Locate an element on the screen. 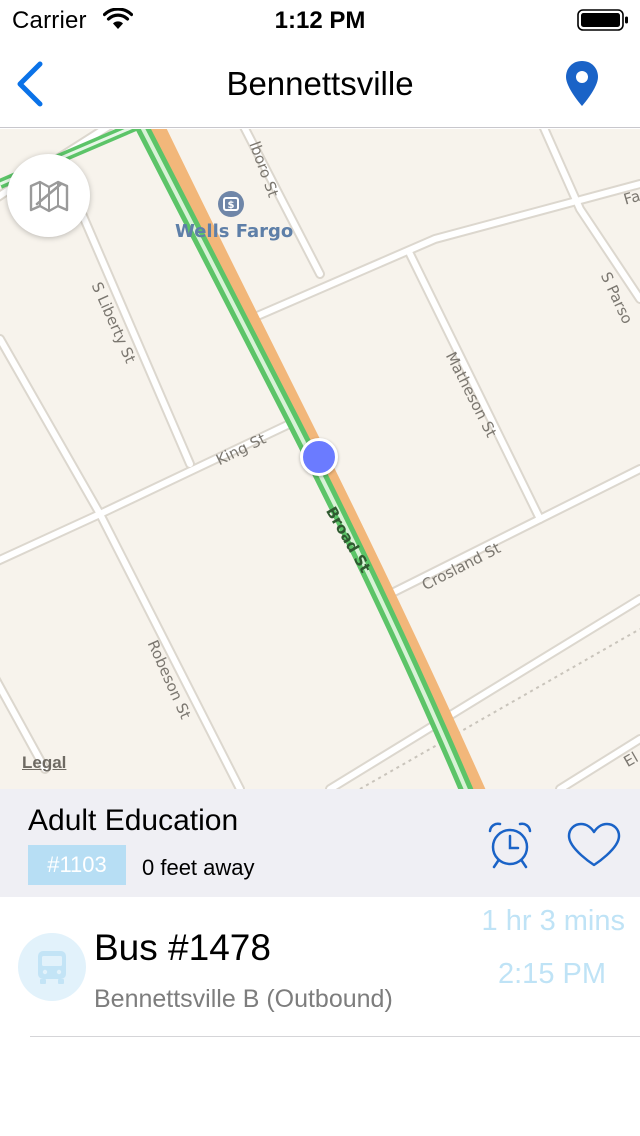 The width and height of the screenshot is (640, 1136). stop-header: Adult Education #1103 0 feet away is located at coordinates (320, 843).